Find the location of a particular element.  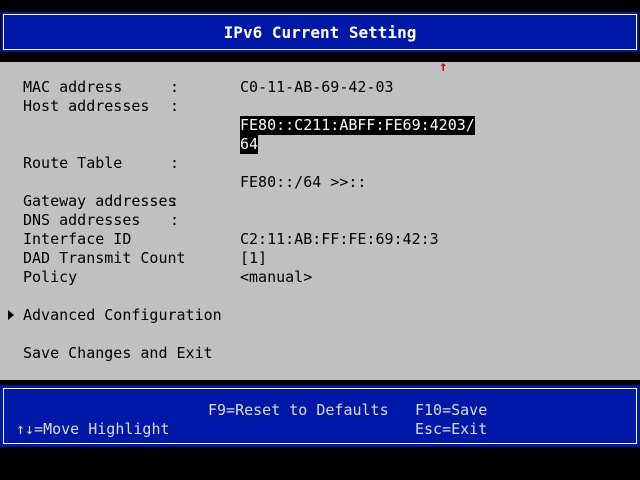

policy-label: Policy is located at coordinates (50, 277).